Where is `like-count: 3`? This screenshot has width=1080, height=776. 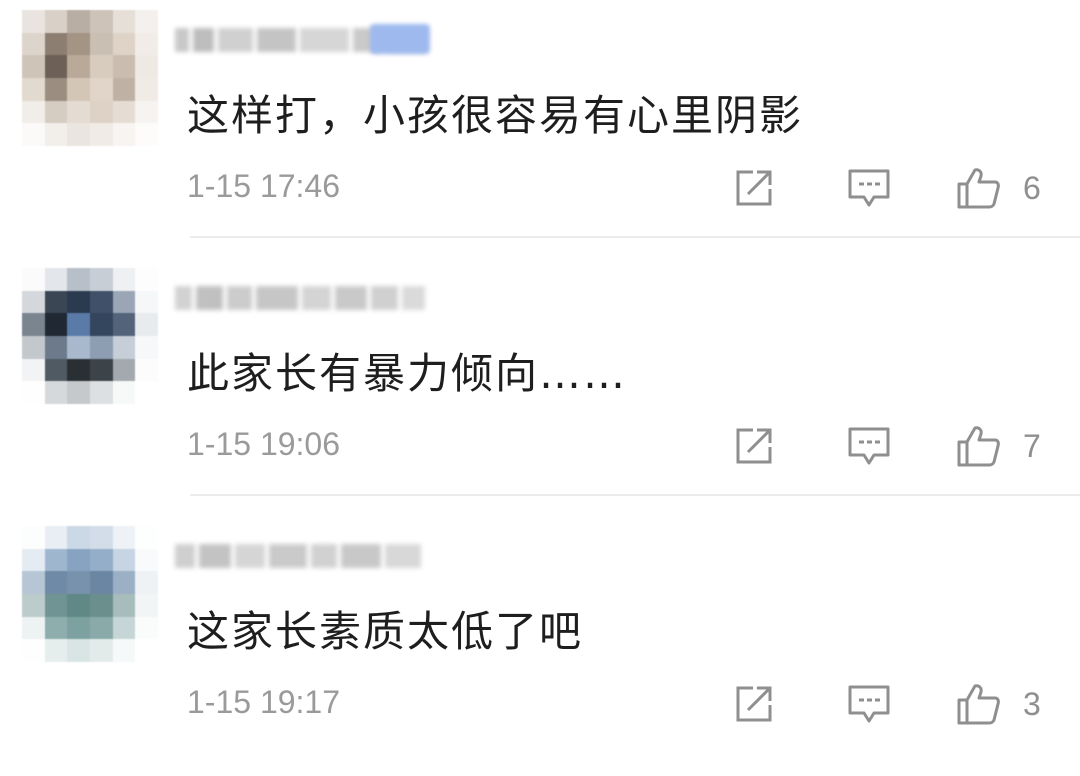
like-count: 3 is located at coordinates (1032, 703).